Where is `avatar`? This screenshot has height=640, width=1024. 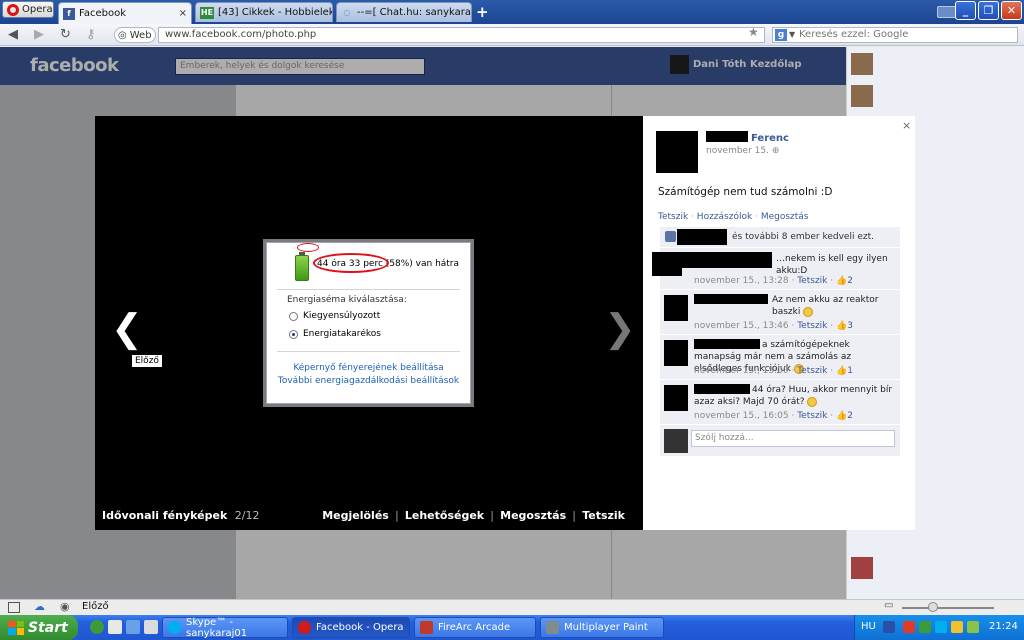 avatar is located at coordinates (676, 441).